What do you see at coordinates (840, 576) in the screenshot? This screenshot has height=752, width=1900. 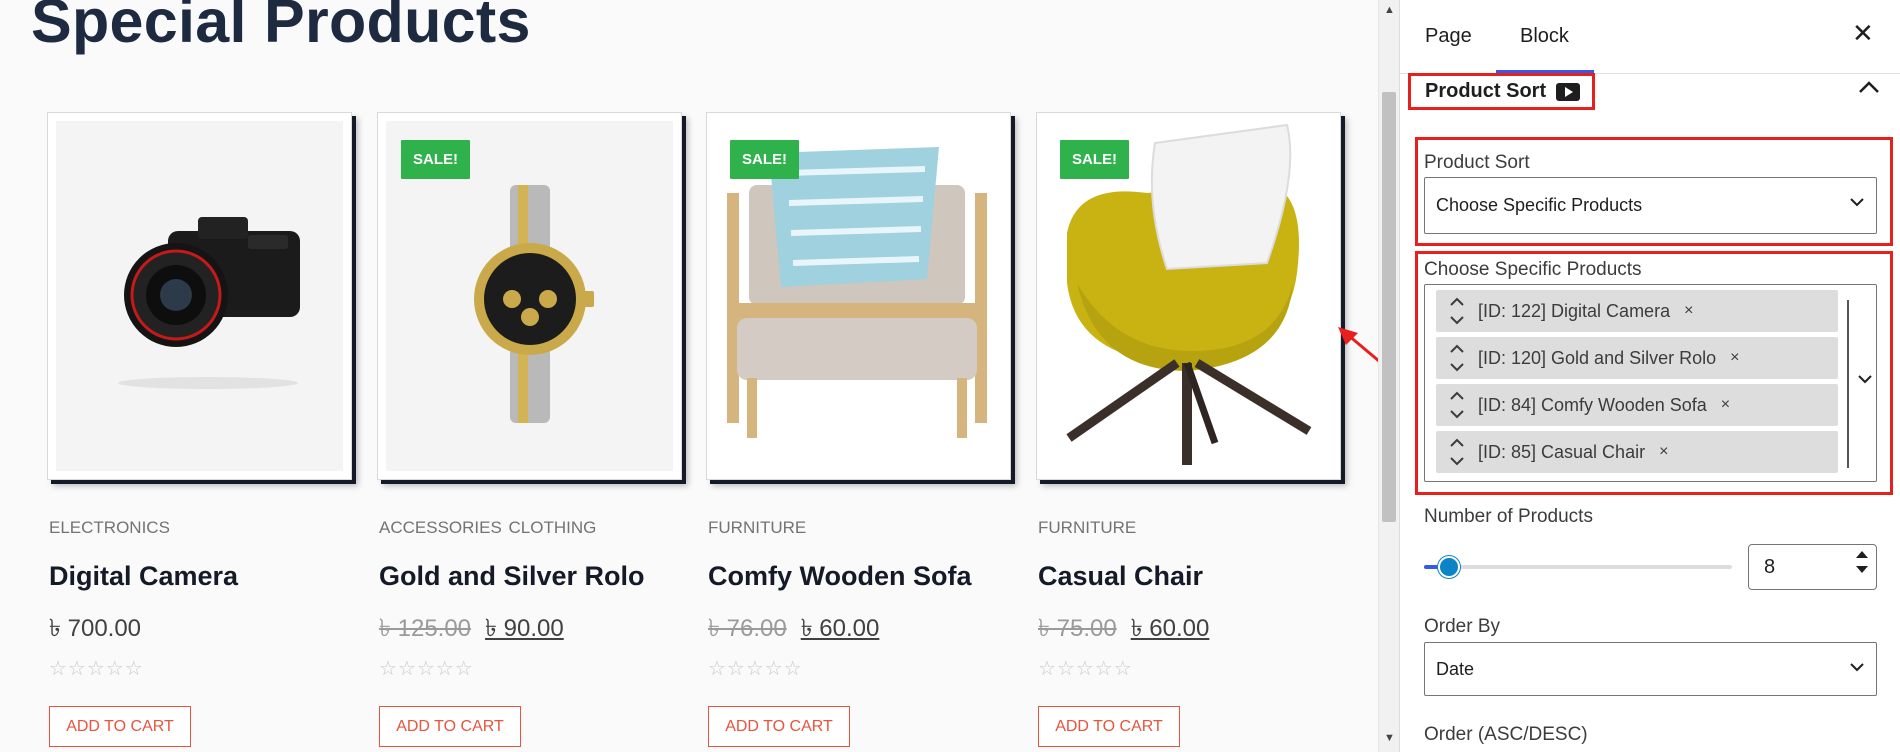 I see `product-name: Comfy Wooden Sofa` at bounding box center [840, 576].